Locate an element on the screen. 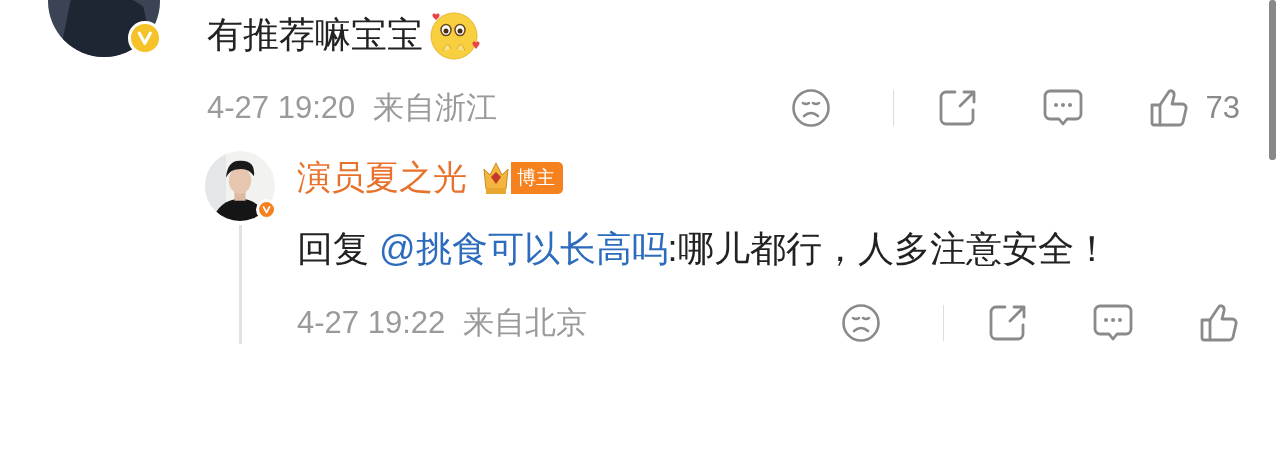  blushing-emoji-icon is located at coordinates (455, 35).